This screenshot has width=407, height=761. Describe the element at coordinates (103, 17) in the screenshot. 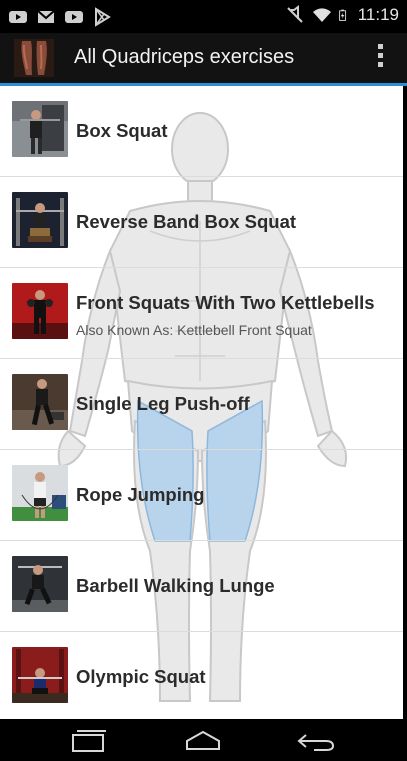

I see `play-store-icon` at that location.